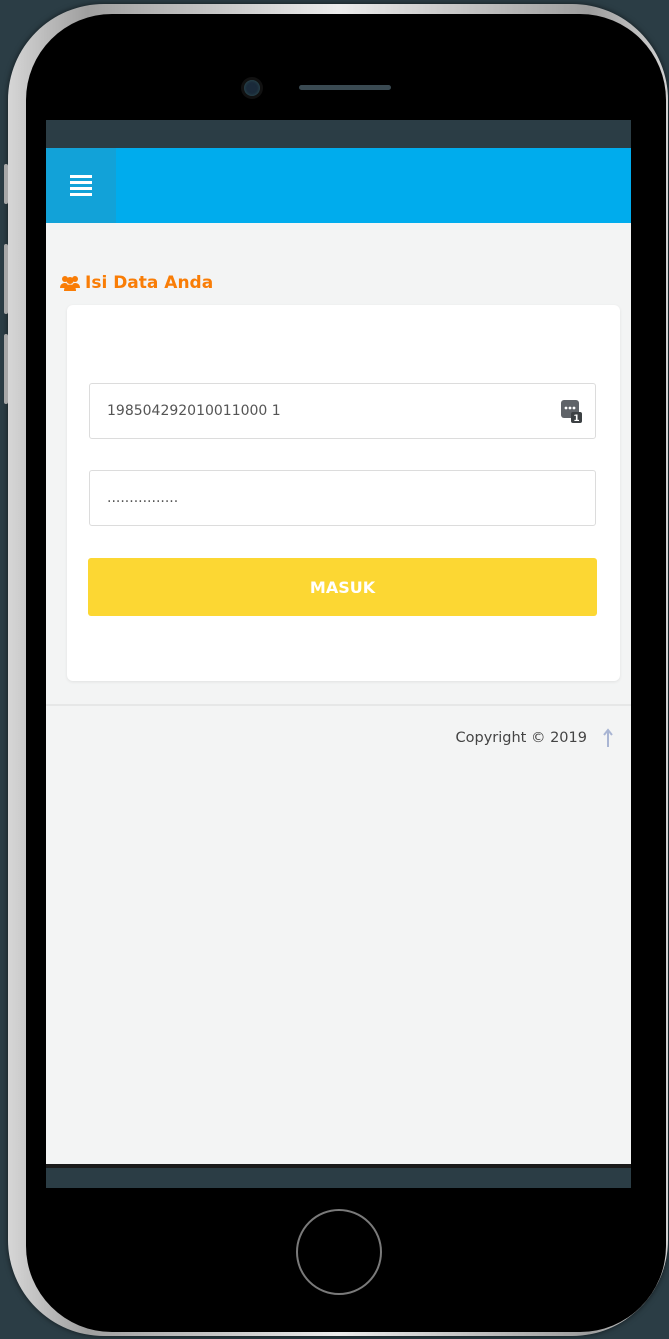 The width and height of the screenshot is (669, 1339). Describe the element at coordinates (327, 411) in the screenshot. I see `username-input` at that location.